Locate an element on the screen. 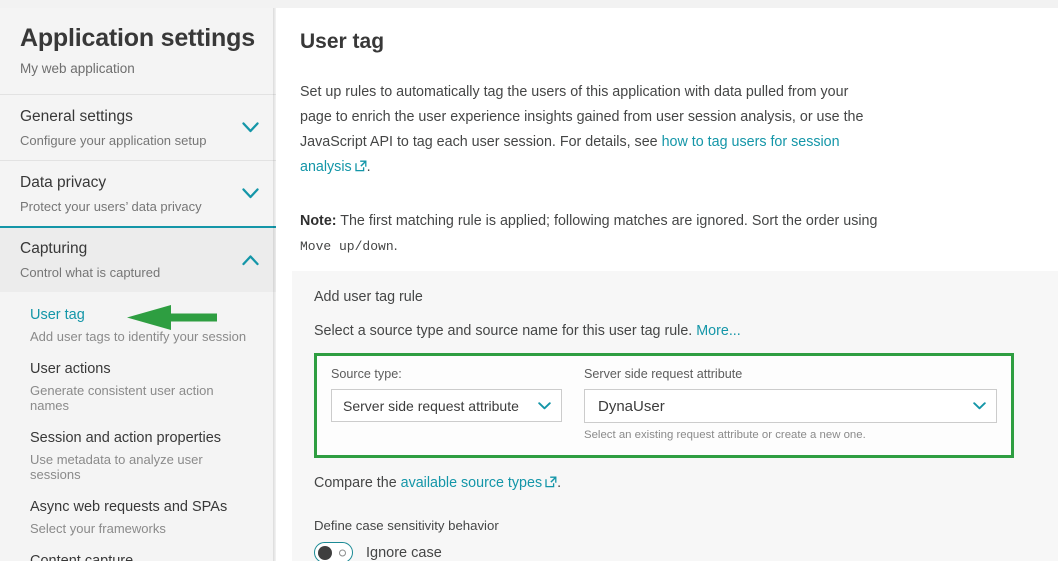  ignore-case-label: Ignore case is located at coordinates (404, 552).